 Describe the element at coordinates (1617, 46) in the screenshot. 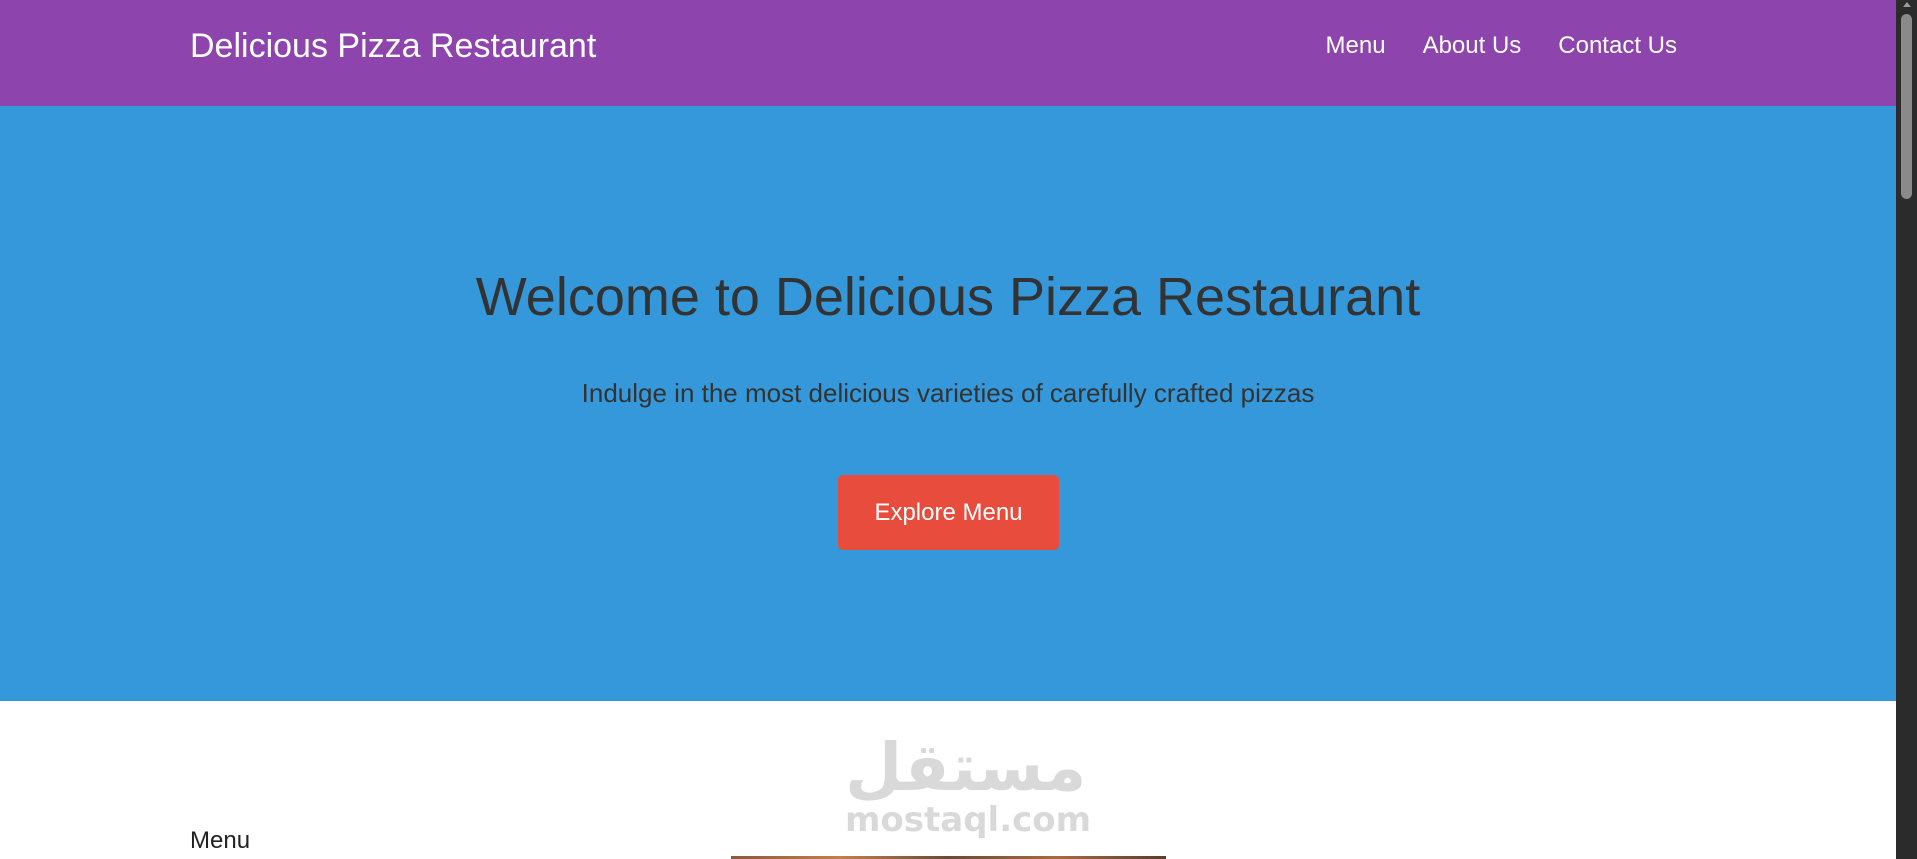

I see `nav-link-contact-us: Contact Us` at that location.